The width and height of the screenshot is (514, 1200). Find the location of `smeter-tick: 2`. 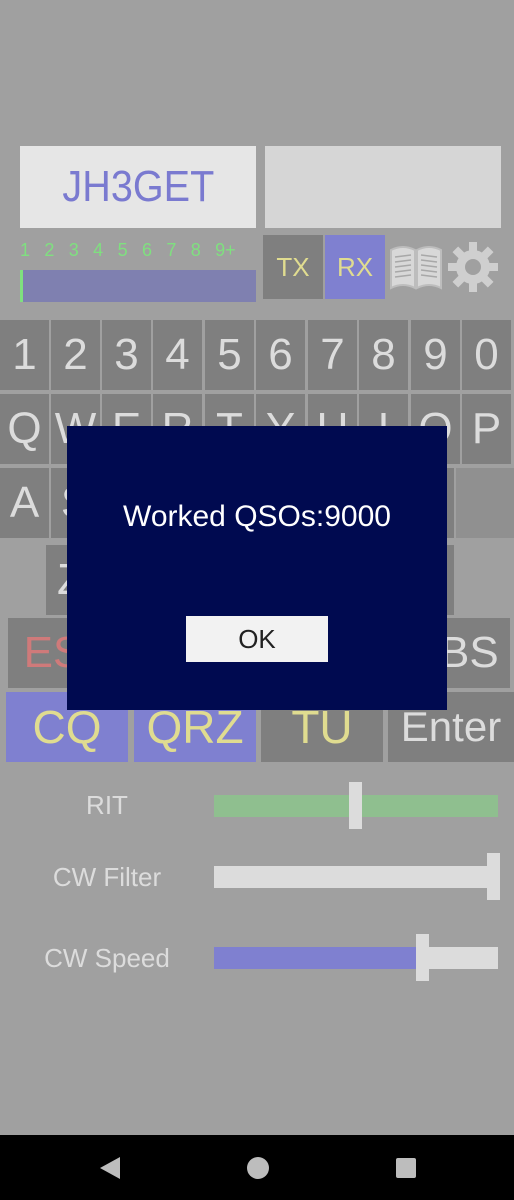

smeter-tick: 2 is located at coordinates (49, 250).